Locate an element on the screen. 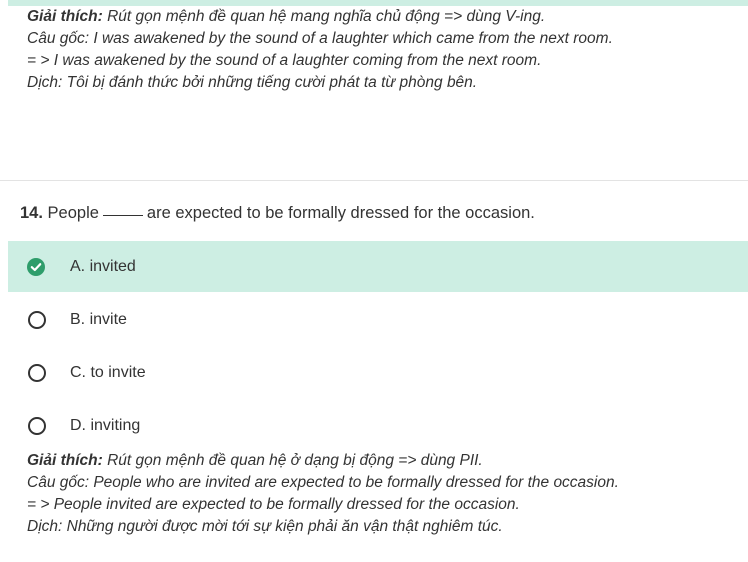  option-a: A. invited is located at coordinates (378, 266).